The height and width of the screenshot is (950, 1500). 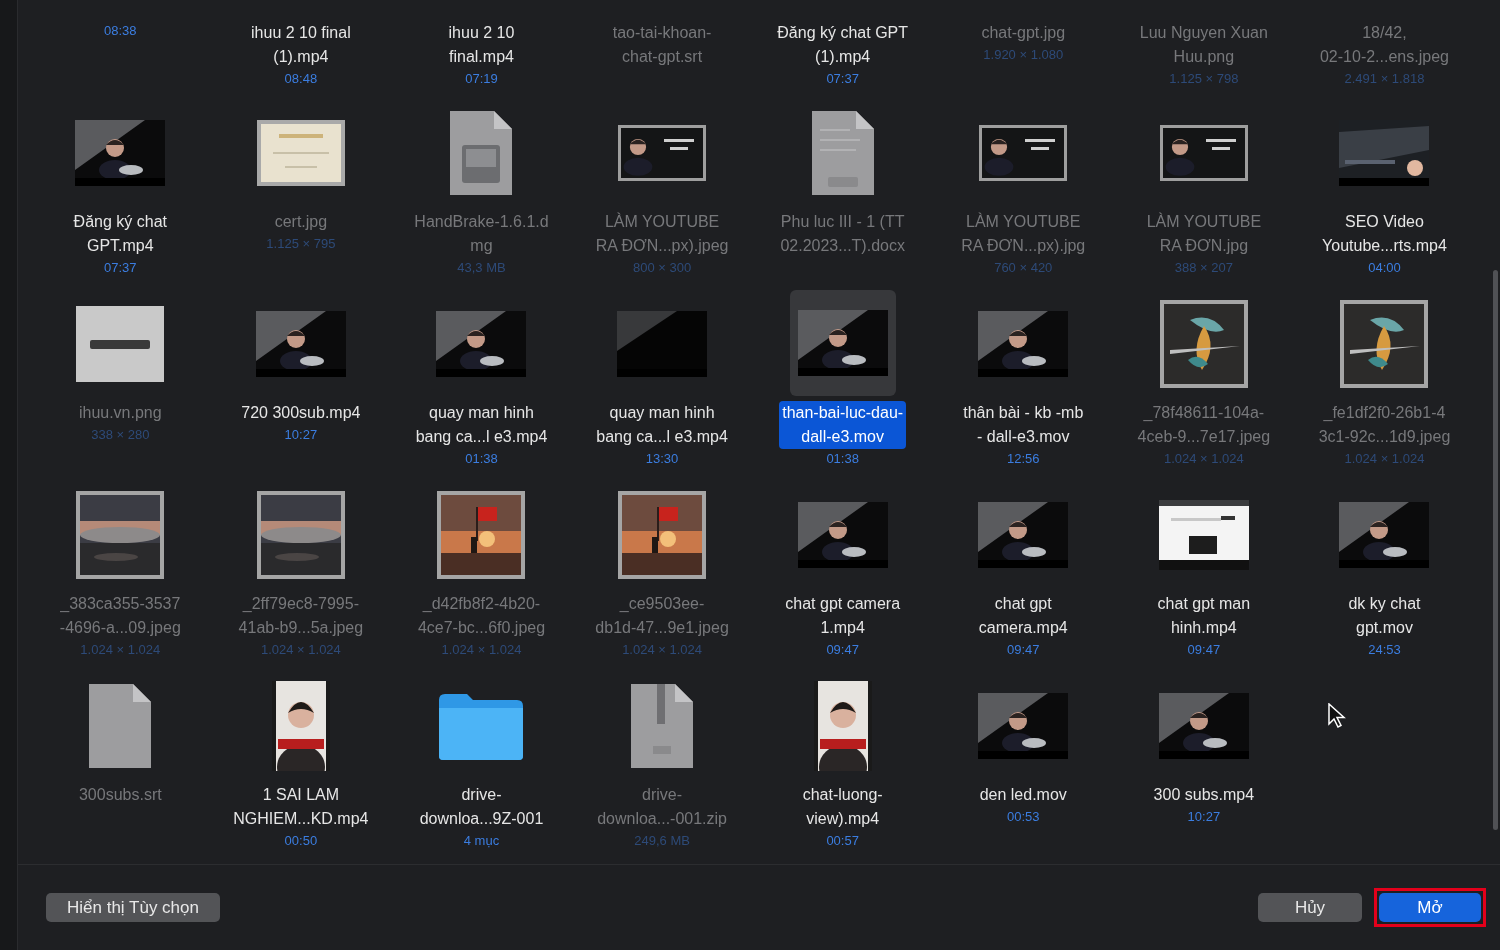 I want to click on file-name: chat gpt camera 1.mp4, so click(x=843, y=616).